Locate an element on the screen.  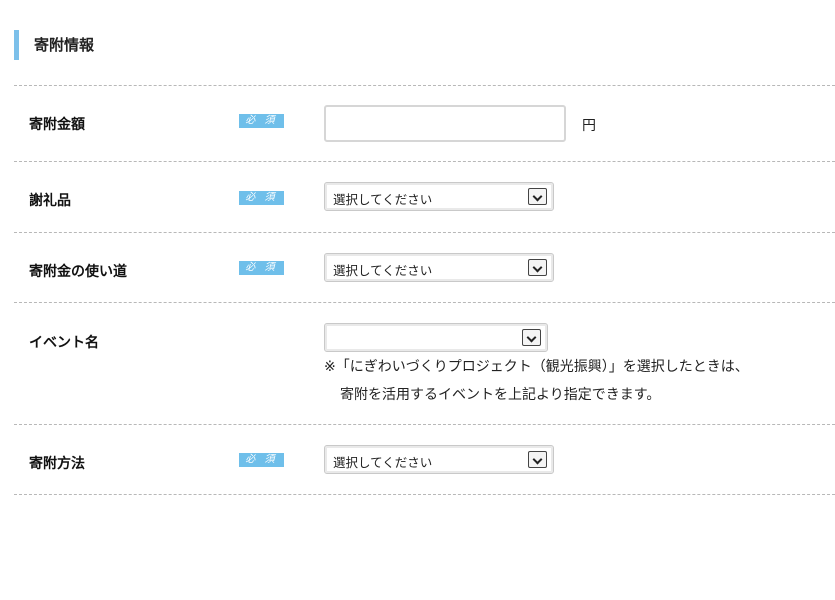
payment-method-label: 寄附方法 is located at coordinates (57, 464).